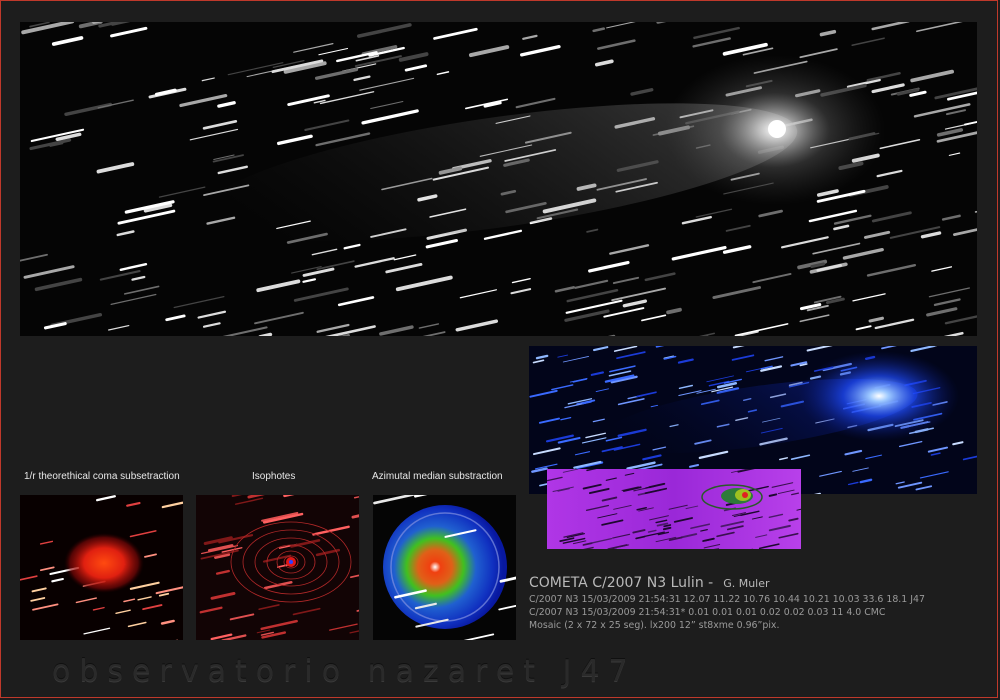 The image size is (1000, 700). I want to click on isophotes-thumbnail, so click(277, 567).